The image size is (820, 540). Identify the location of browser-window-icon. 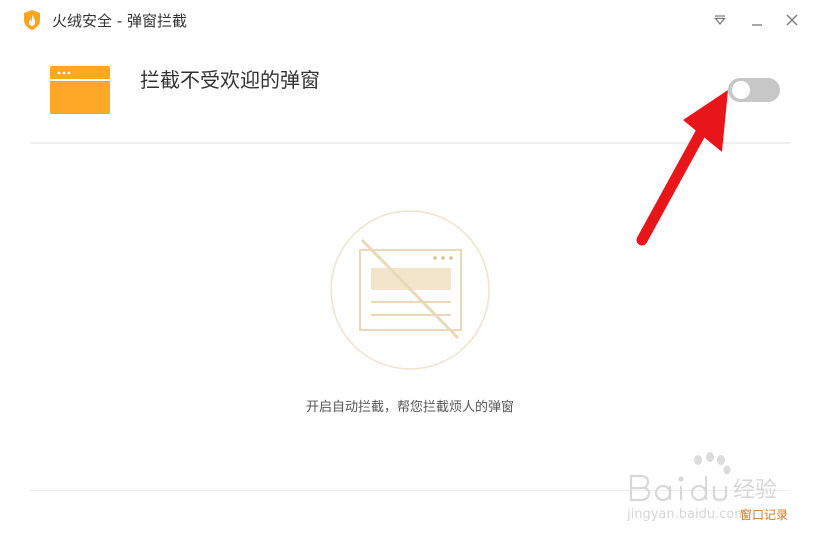
(80, 90).